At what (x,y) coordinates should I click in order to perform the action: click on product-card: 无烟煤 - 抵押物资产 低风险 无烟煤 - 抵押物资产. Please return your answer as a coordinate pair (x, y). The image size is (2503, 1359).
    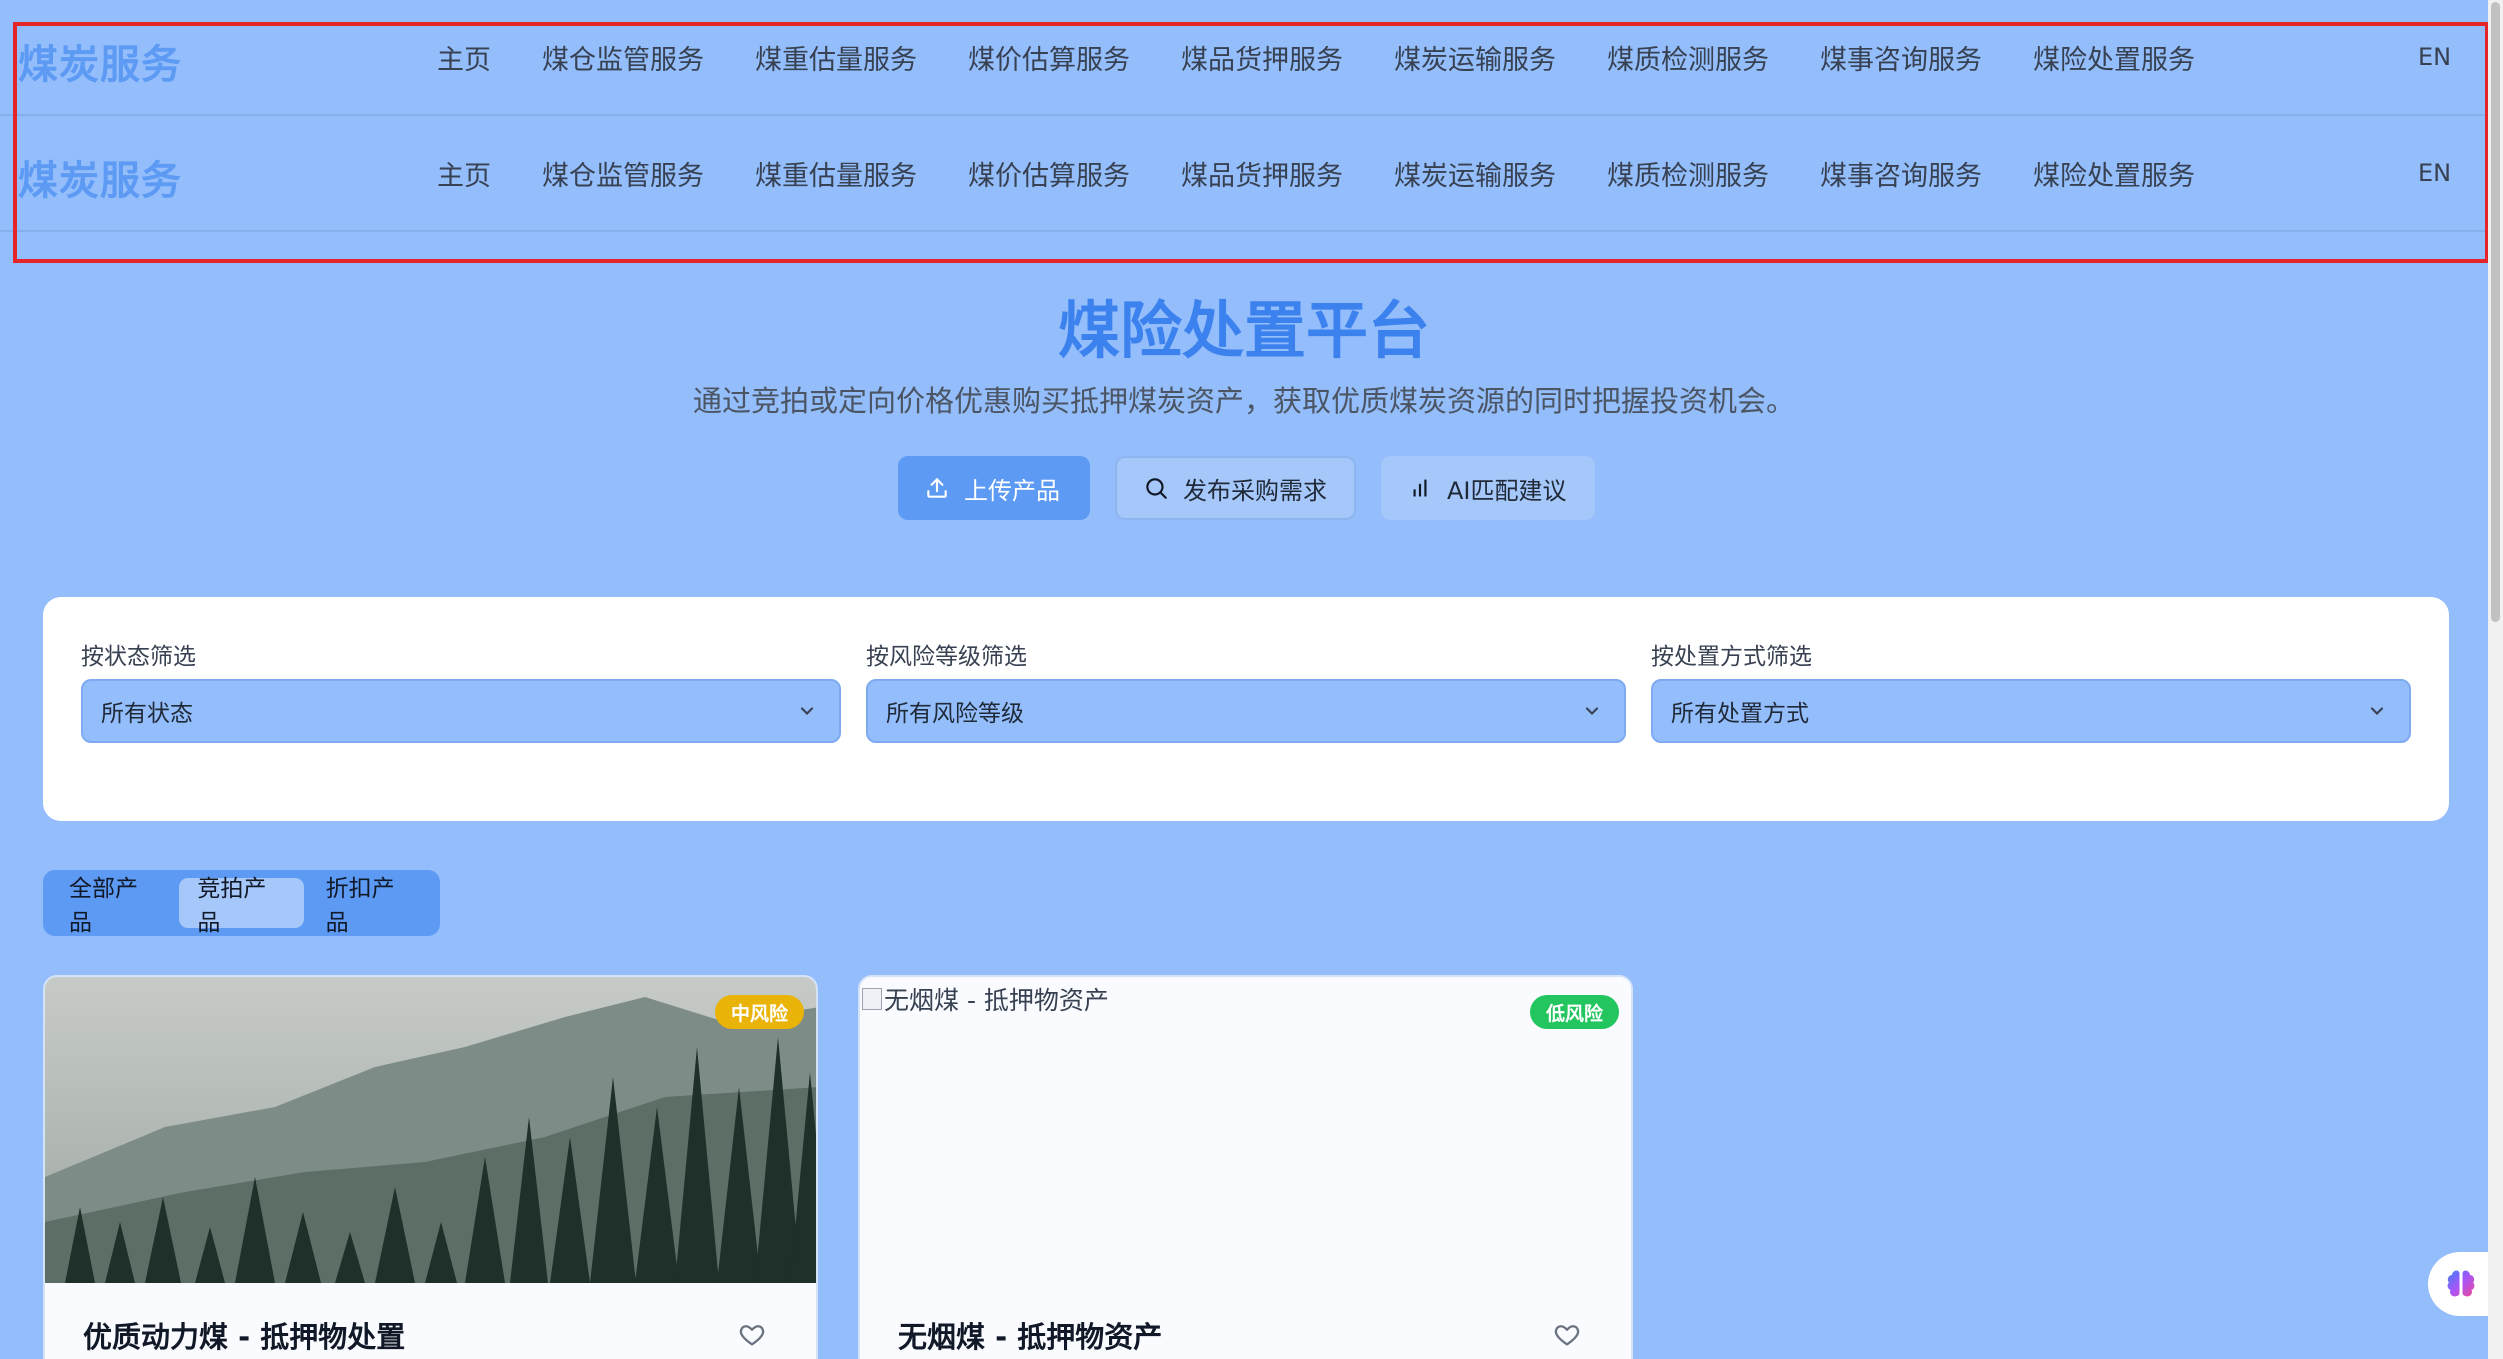
    Looking at the image, I should click on (1245, 1167).